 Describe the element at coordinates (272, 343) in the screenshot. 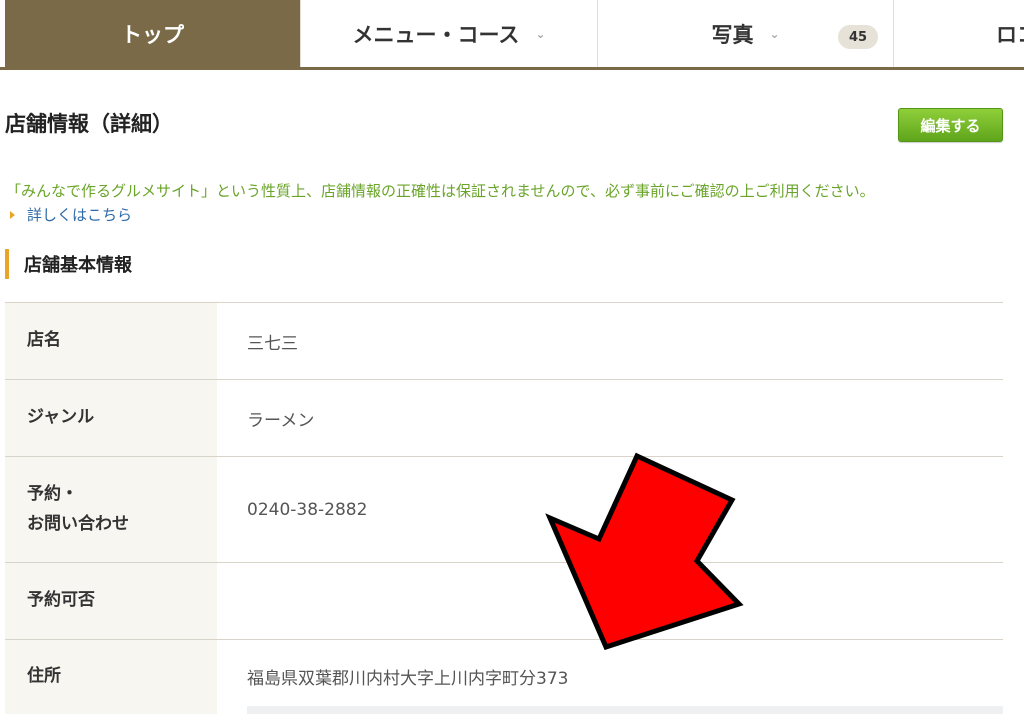

I see `row-value: 三七三` at that location.